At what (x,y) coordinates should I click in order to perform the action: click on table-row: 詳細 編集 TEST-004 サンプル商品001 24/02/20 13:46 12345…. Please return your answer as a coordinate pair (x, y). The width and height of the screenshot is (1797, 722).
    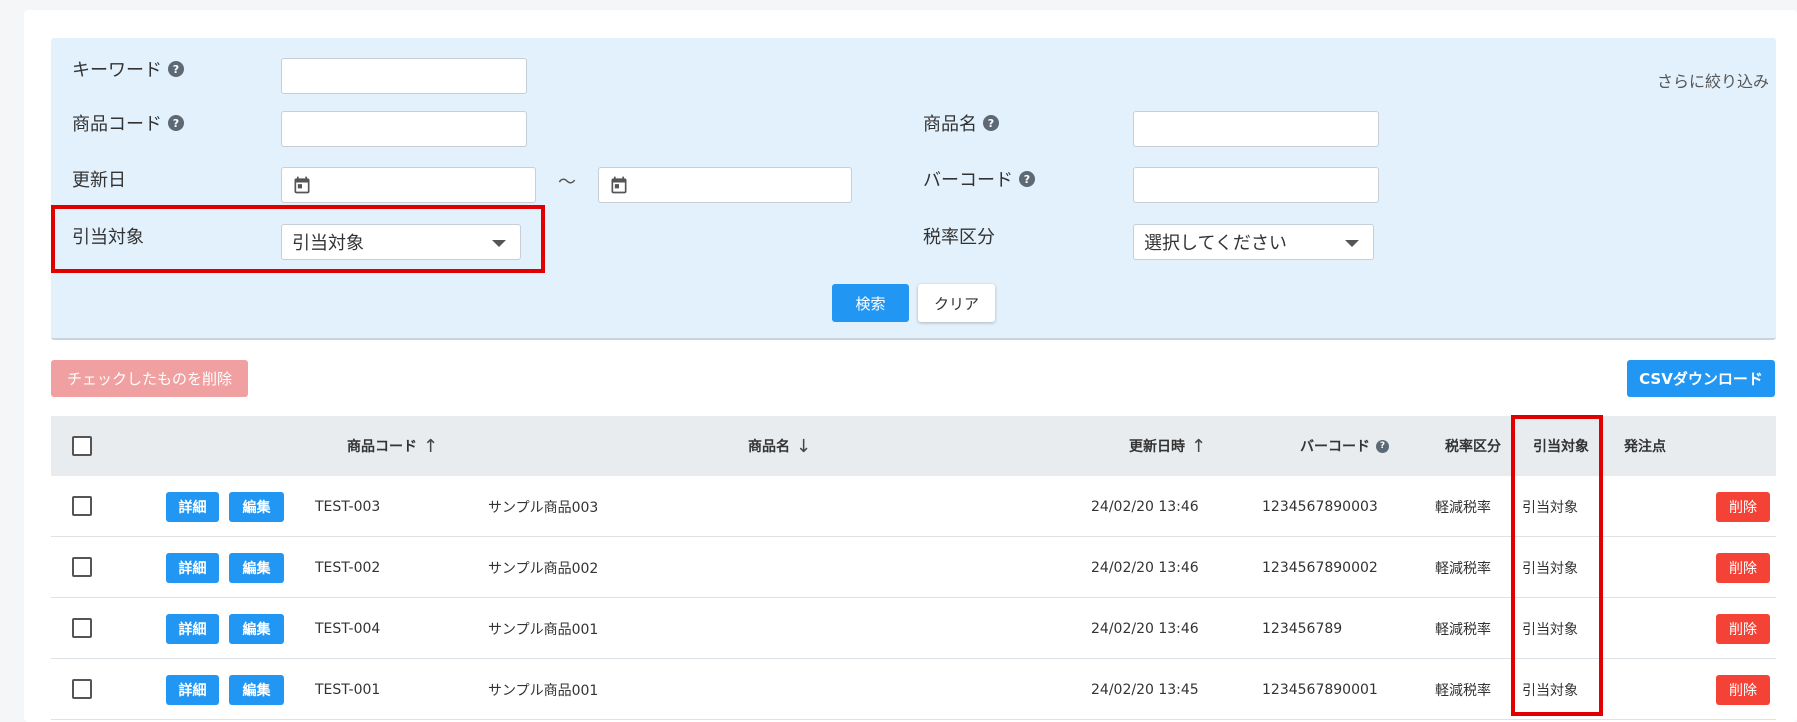
    Looking at the image, I should click on (913, 628).